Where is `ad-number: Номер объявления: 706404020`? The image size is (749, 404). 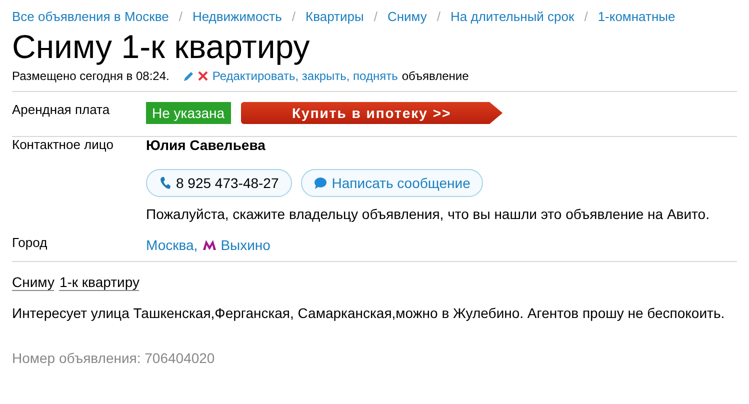
ad-number: Номер объявления: 706404020 is located at coordinates (114, 358).